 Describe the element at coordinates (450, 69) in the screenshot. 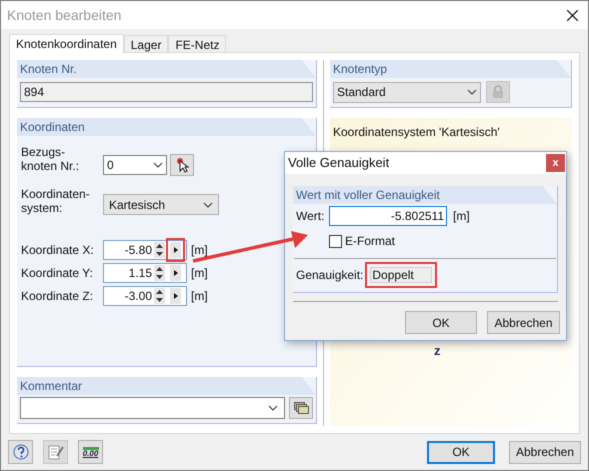

I see `group-title: Knotentyp` at that location.